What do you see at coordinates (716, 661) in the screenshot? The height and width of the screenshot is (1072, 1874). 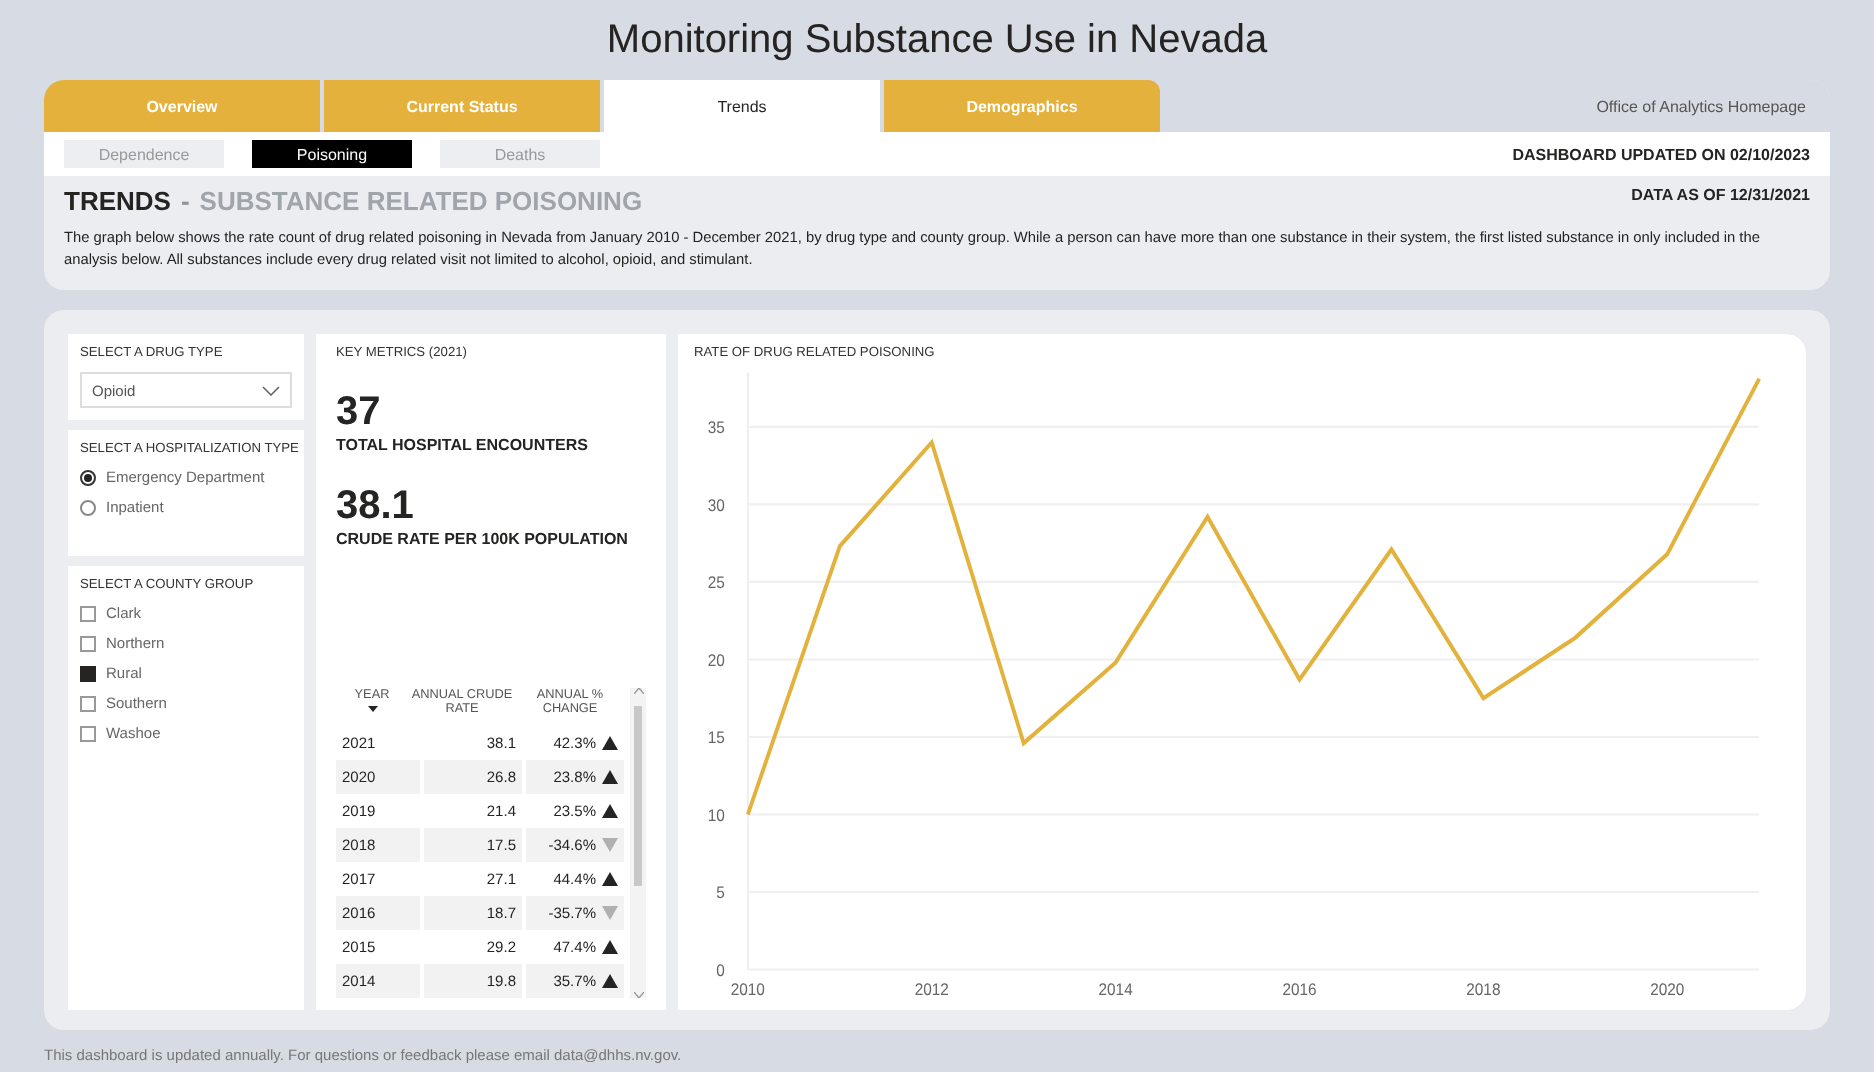 I see `axis-label: 20` at bounding box center [716, 661].